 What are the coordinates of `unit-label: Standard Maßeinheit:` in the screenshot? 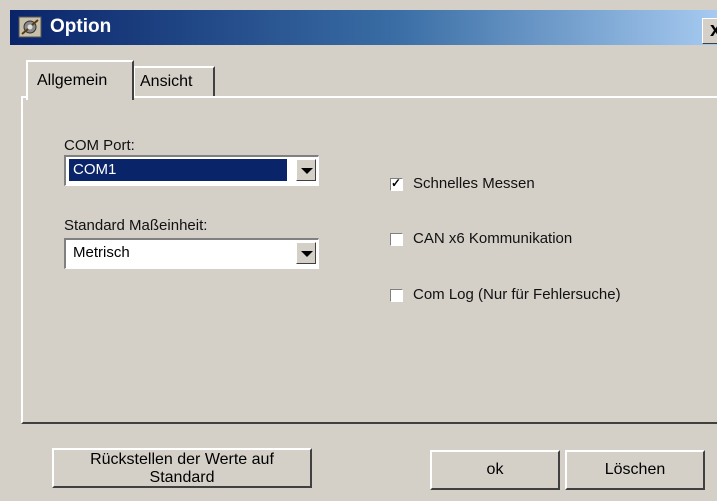 It's located at (136, 225).